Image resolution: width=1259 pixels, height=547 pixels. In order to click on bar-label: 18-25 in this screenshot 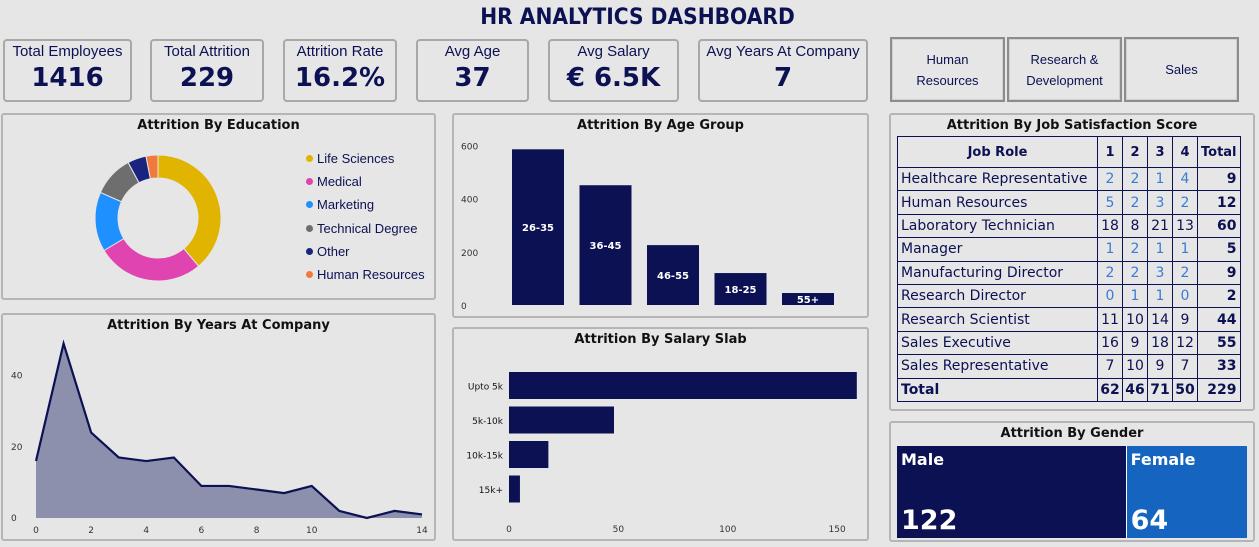, I will do `click(741, 290)`.